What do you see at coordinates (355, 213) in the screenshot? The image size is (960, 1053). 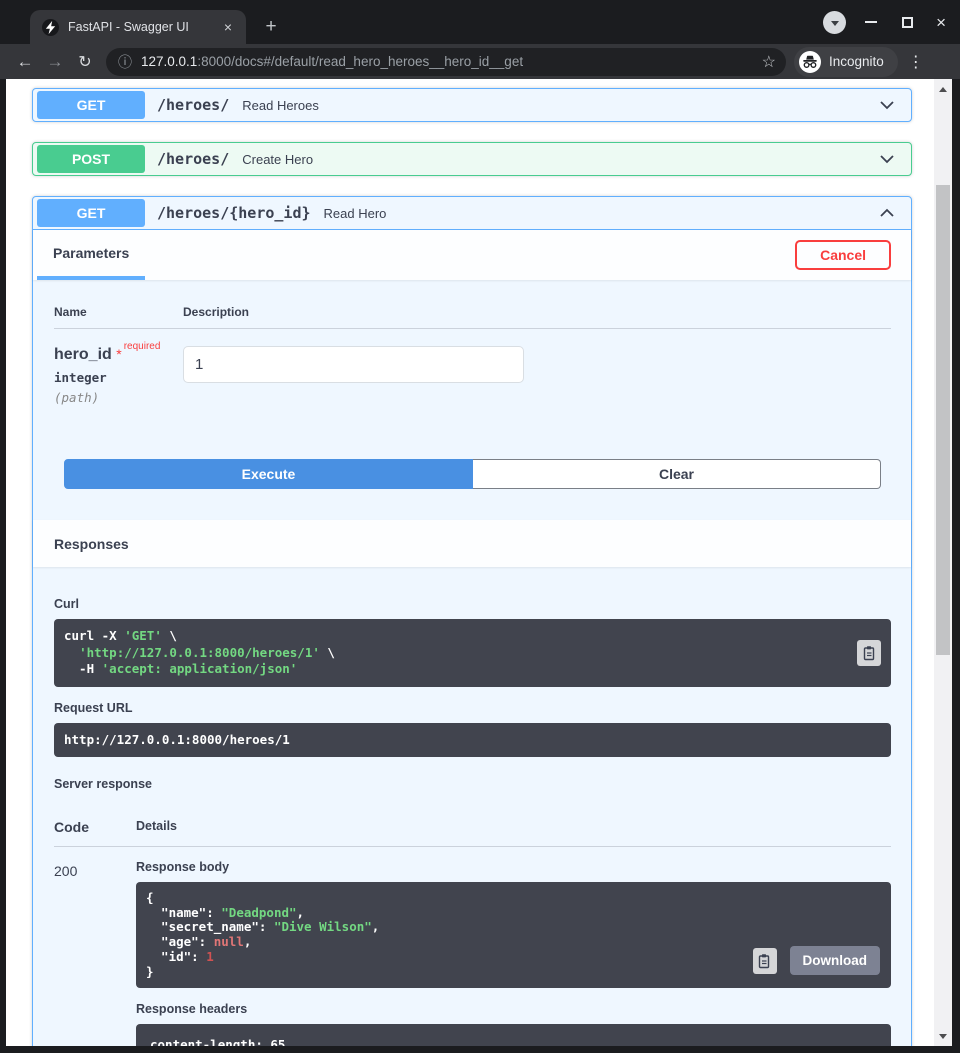 I see `endpoint-summary: Read Hero` at bounding box center [355, 213].